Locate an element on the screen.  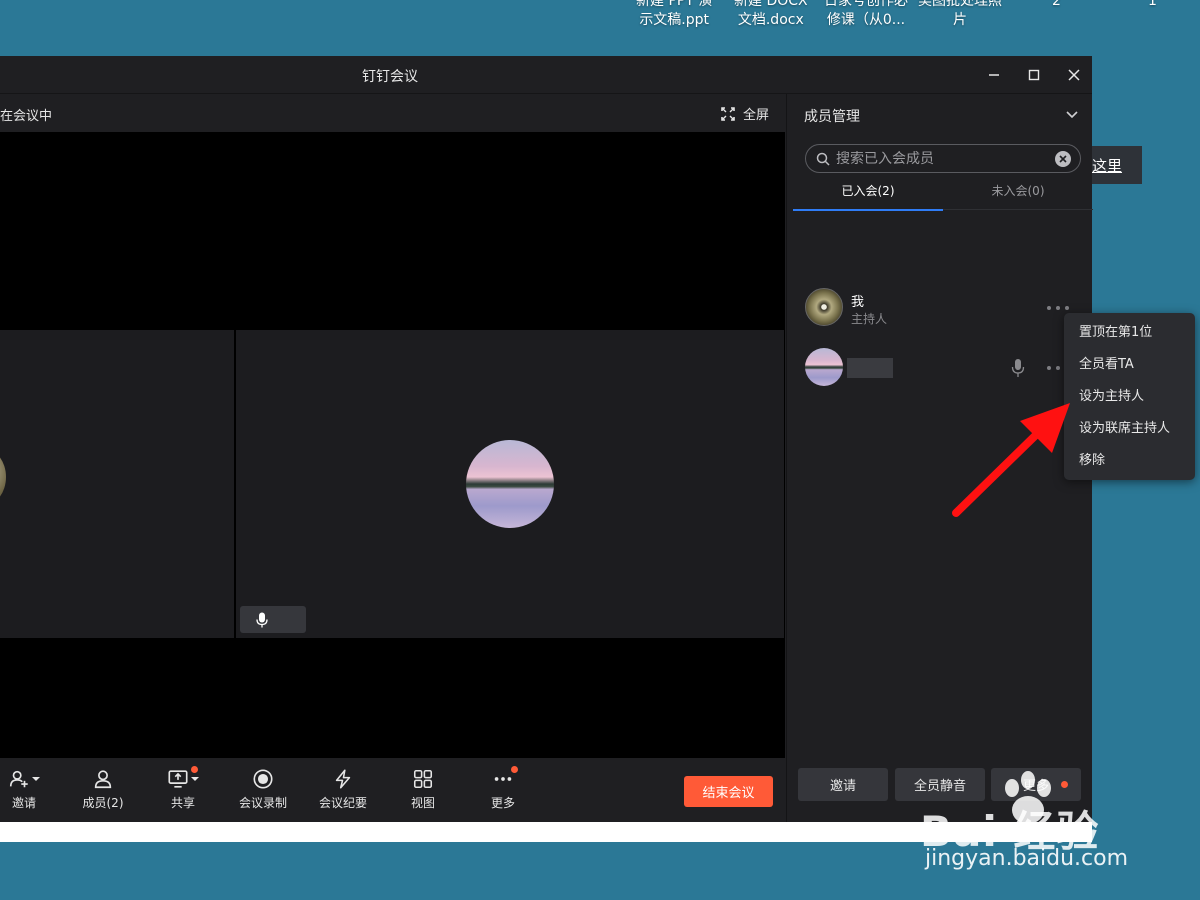
redacted-name is located at coordinates (870, 368).